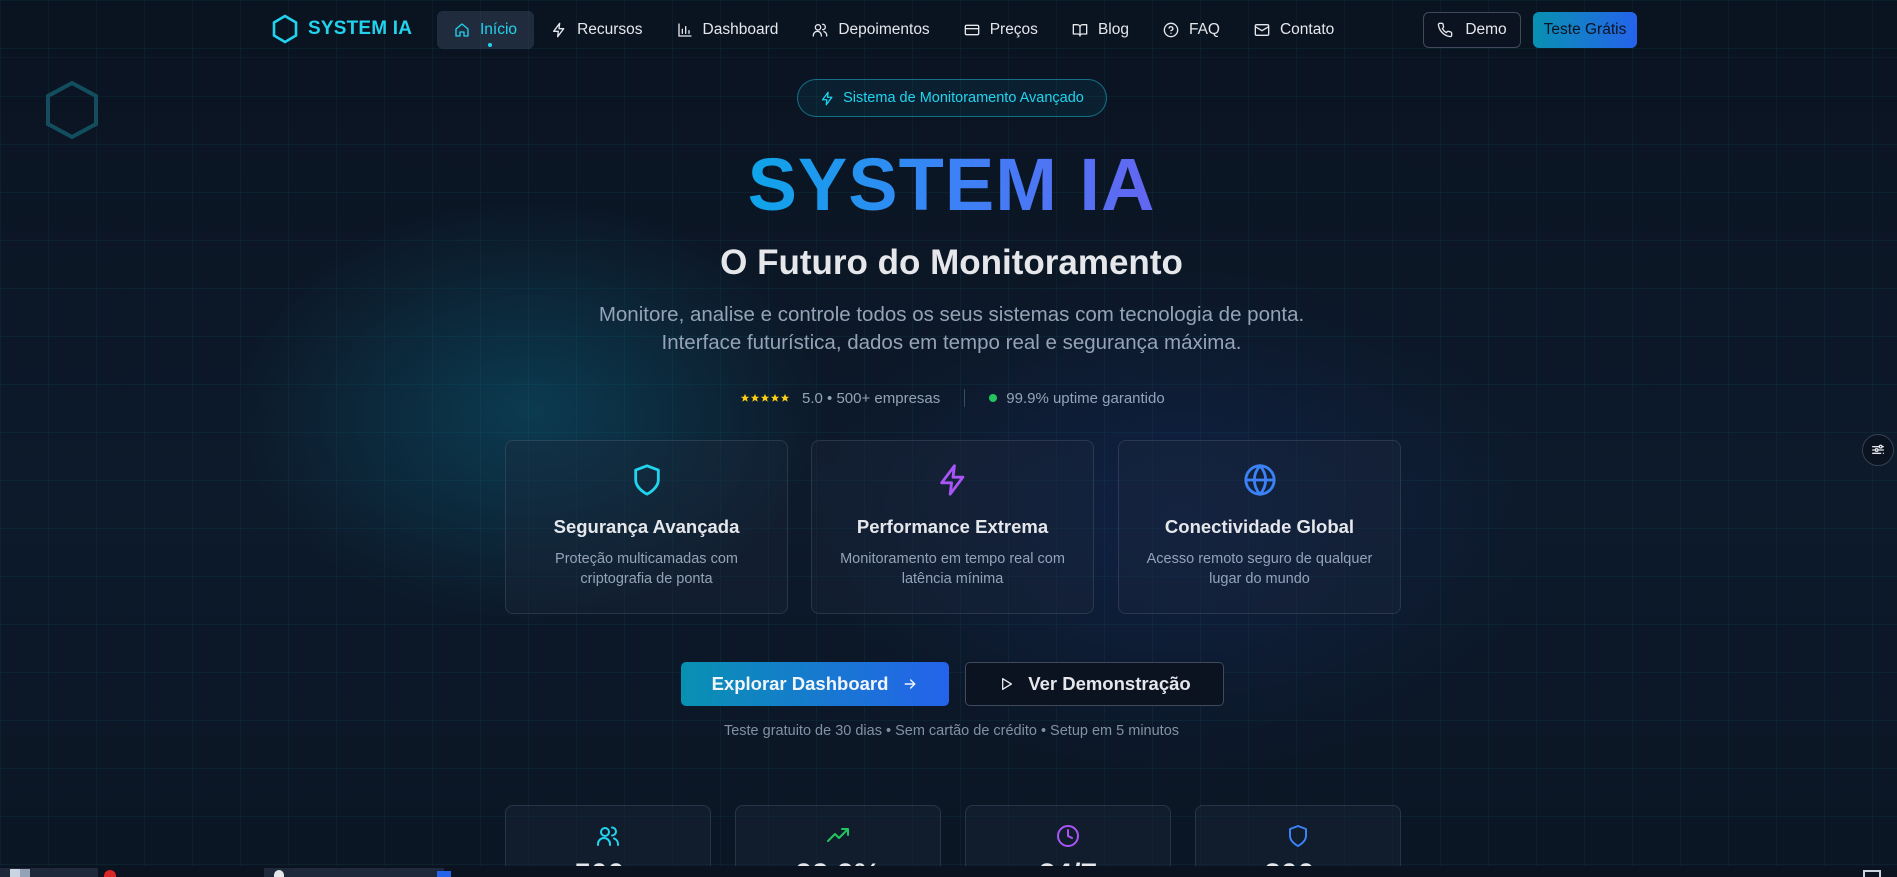 This screenshot has width=1897, height=877. I want to click on nav-item-depoimentos: Depoimentos, so click(870, 30).